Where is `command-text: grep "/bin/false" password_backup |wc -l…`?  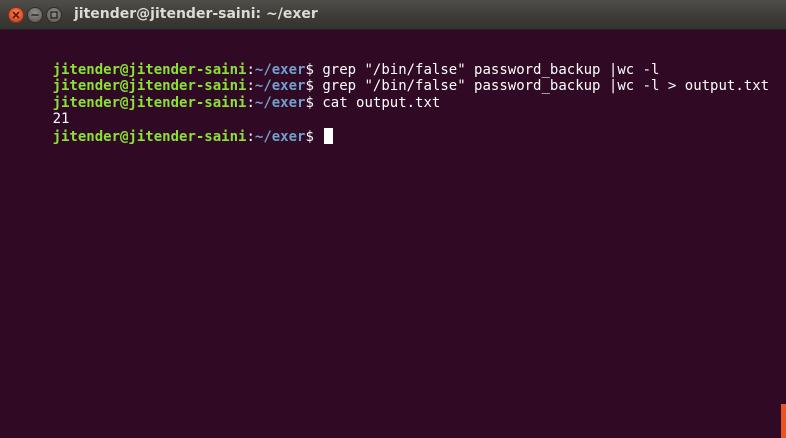
command-text: grep "/bin/false" password_backup |wc -l… is located at coordinates (541, 86).